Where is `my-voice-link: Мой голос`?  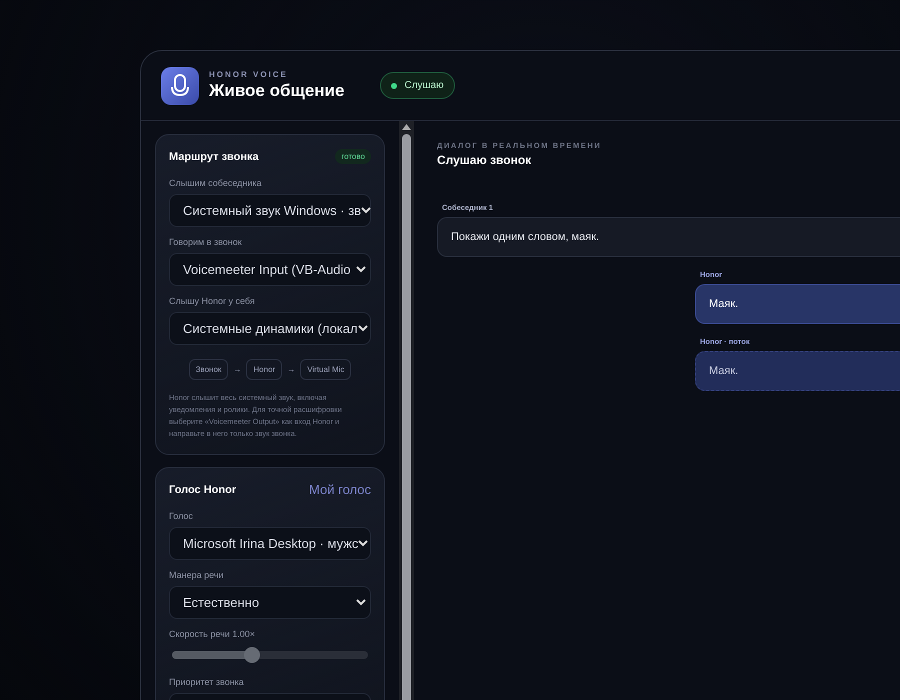
my-voice-link: Мой голос is located at coordinates (340, 489).